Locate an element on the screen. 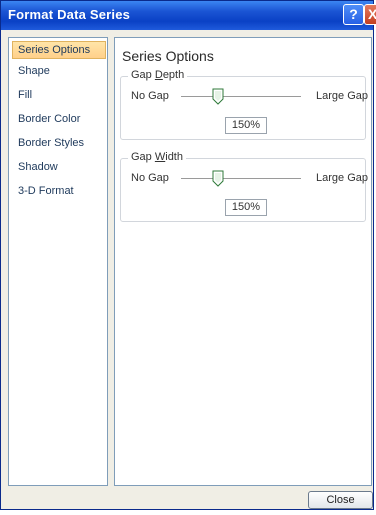 The height and width of the screenshot is (515, 376). gap-depth-max-label: Large Gap is located at coordinates (342, 96).